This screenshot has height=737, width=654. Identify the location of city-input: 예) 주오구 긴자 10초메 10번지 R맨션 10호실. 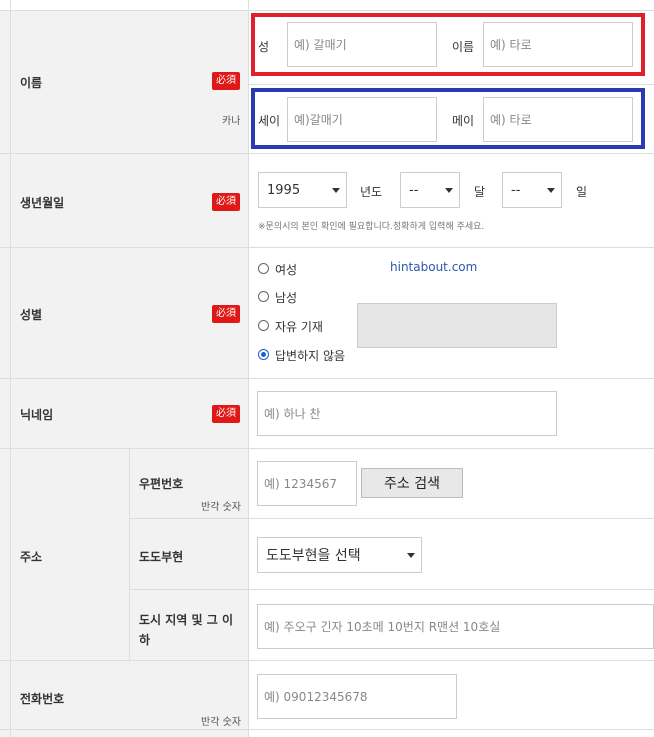
(455, 626).